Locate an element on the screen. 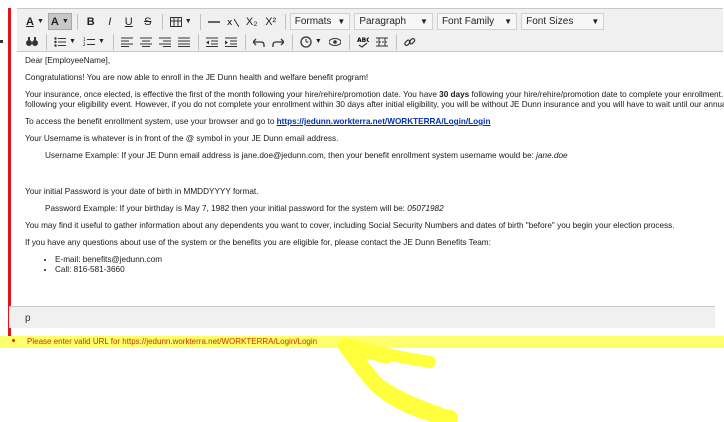 The width and height of the screenshot is (724, 422). highlight-arrow-icon is located at coordinates (398, 380).